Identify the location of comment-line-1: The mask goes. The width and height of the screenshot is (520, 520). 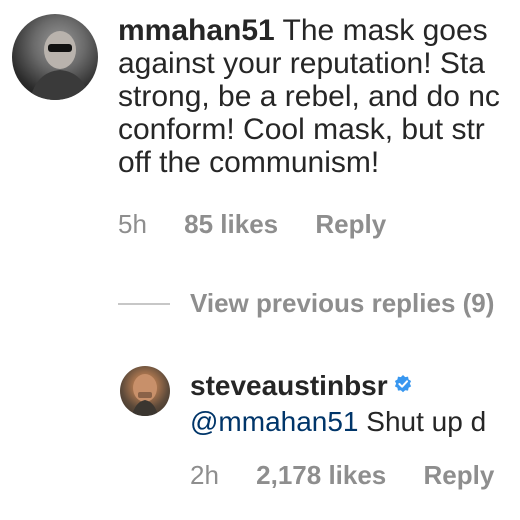
(385, 30).